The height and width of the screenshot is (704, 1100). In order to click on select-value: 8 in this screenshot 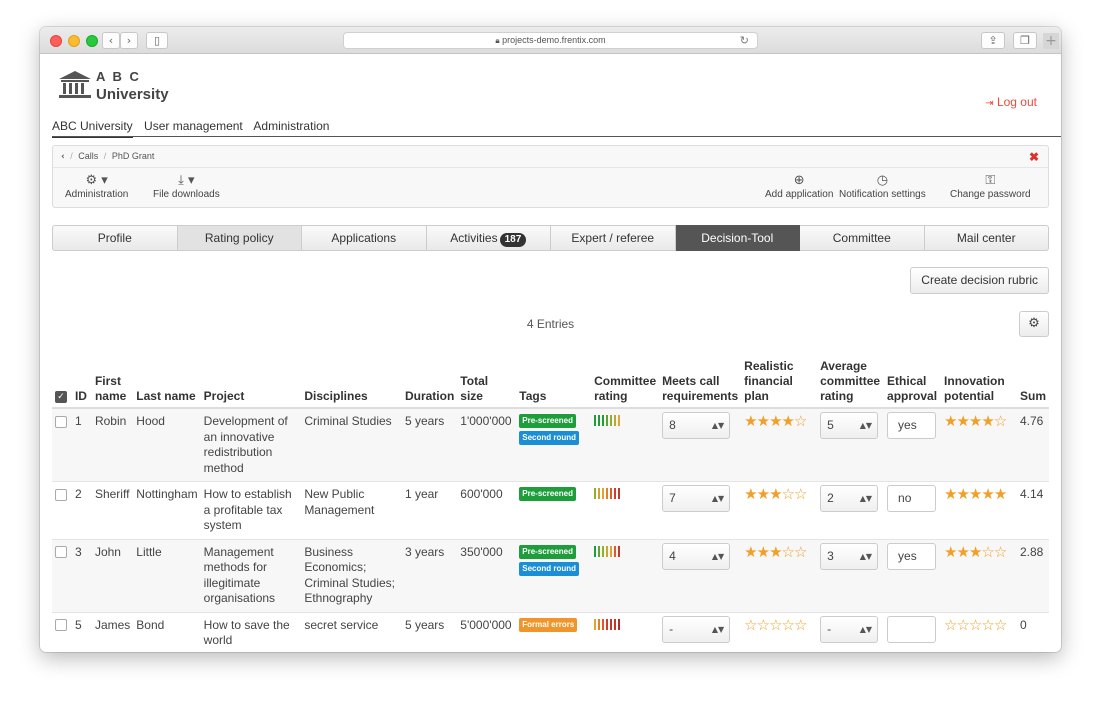, I will do `click(672, 425)`.